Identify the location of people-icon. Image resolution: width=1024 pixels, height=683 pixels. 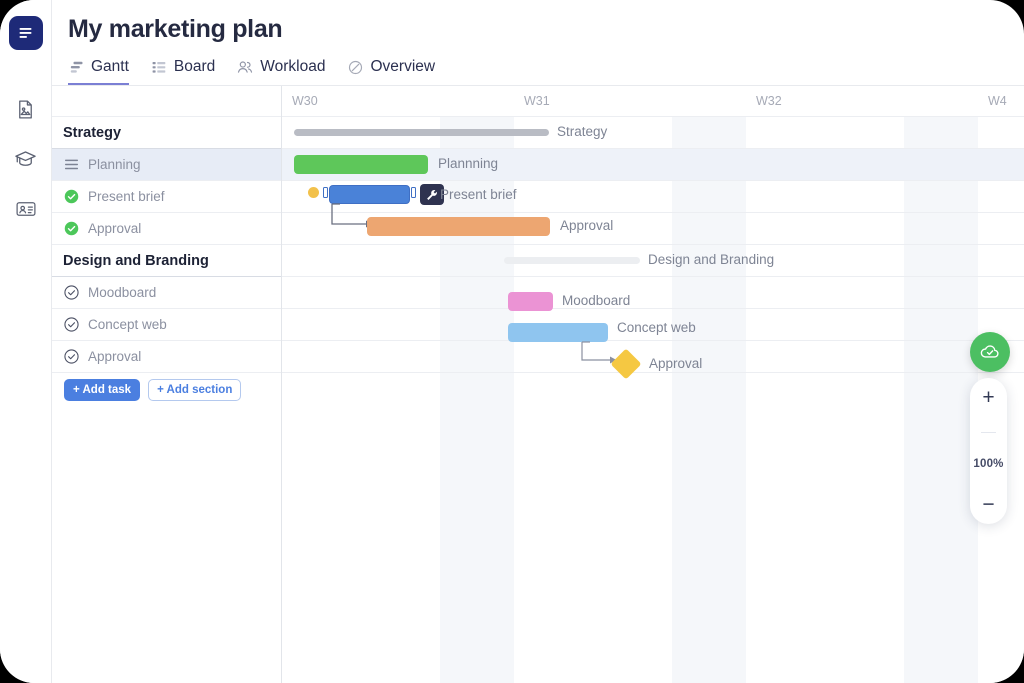
(245, 67).